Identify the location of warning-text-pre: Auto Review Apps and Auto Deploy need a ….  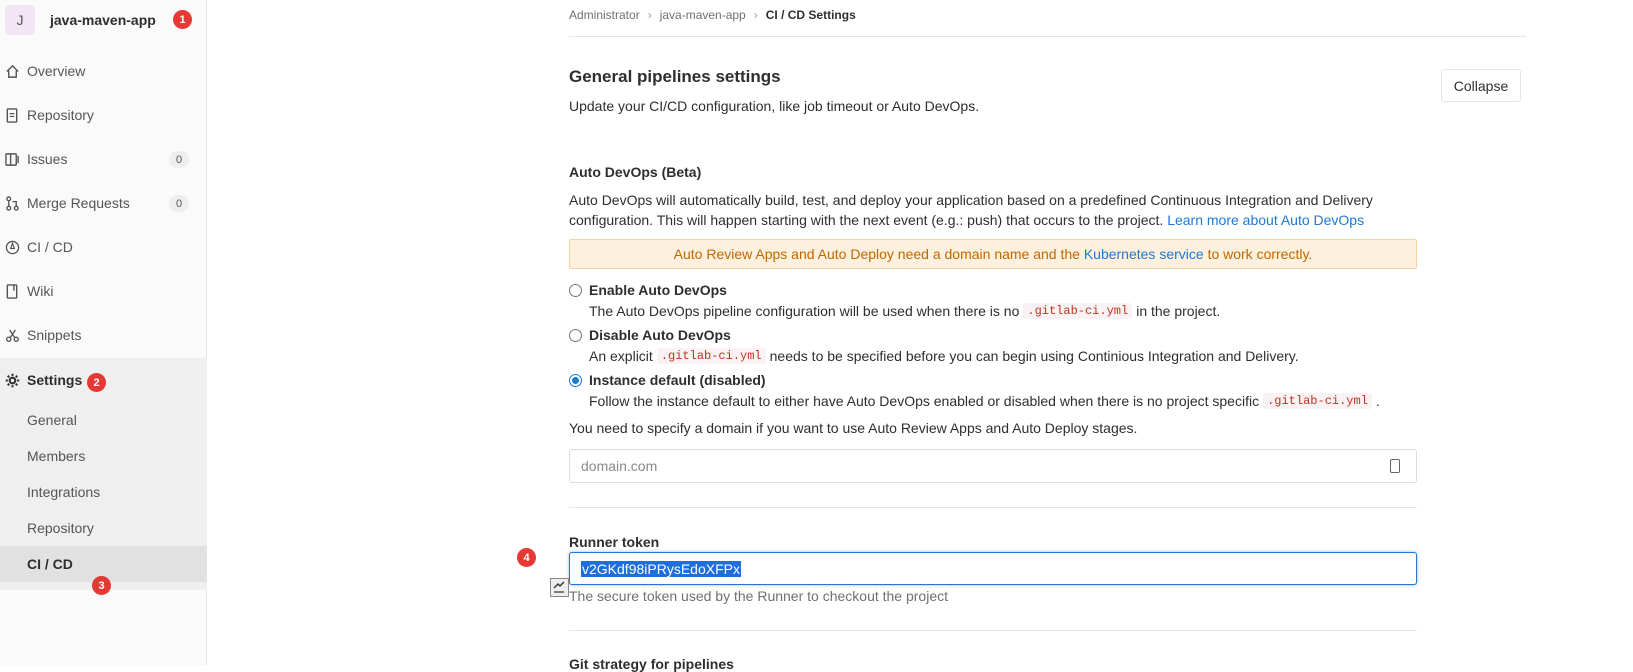
(876, 254).